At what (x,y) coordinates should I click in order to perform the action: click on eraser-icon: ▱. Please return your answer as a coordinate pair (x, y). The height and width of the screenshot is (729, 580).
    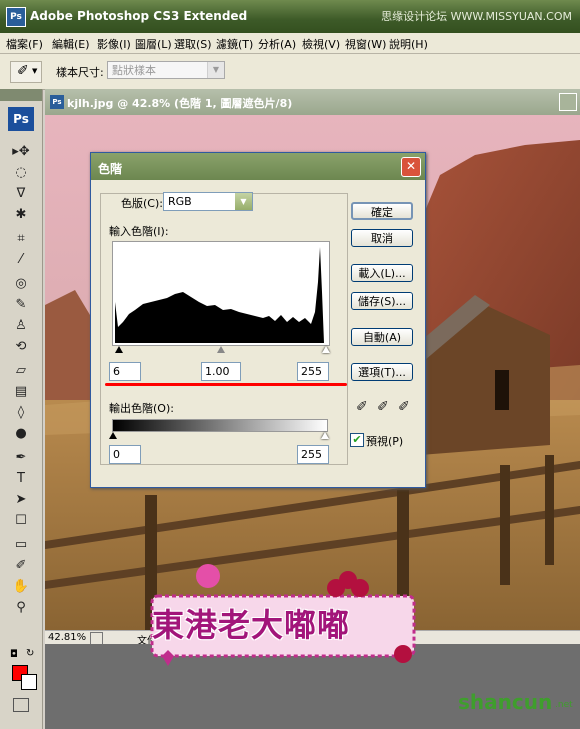
    Looking at the image, I should click on (21, 371).